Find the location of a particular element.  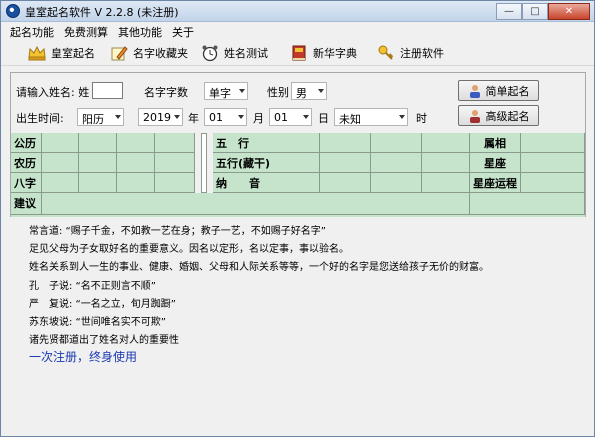

calendar-value: 阳历 is located at coordinates (93, 119).